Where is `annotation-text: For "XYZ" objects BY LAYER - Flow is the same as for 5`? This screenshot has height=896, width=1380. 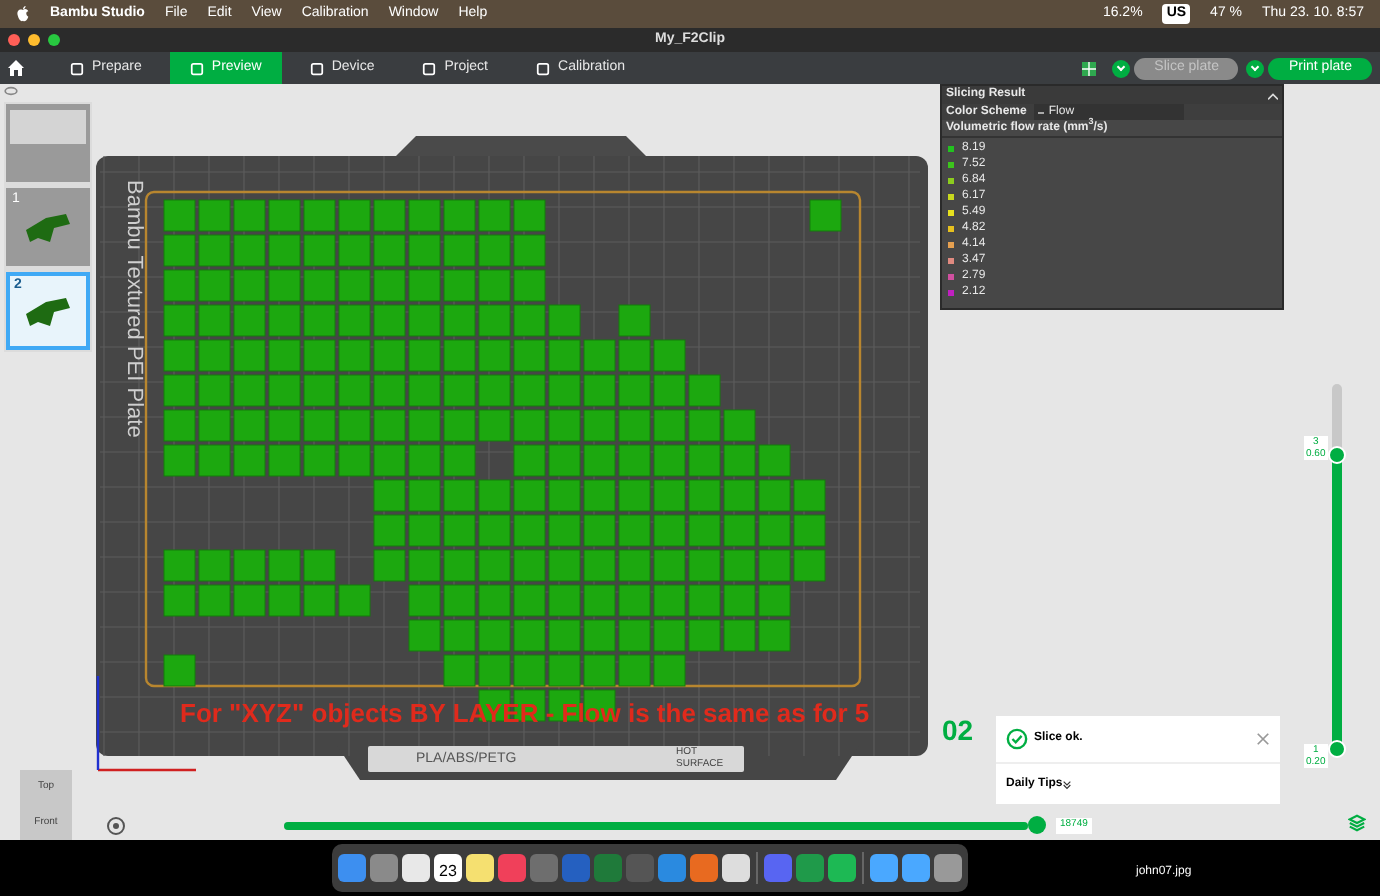 annotation-text: For "XYZ" objects BY LAYER - Flow is the same as for 5 is located at coordinates (525, 714).